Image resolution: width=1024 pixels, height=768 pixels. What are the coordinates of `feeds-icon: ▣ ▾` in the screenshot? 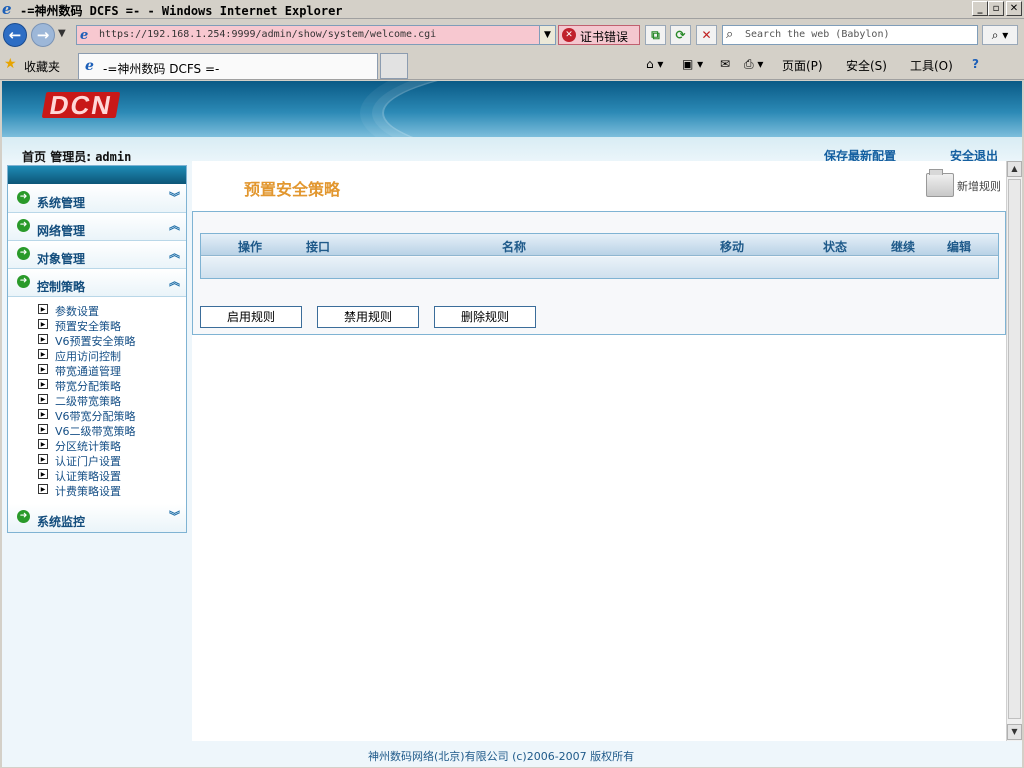 It's located at (692, 64).